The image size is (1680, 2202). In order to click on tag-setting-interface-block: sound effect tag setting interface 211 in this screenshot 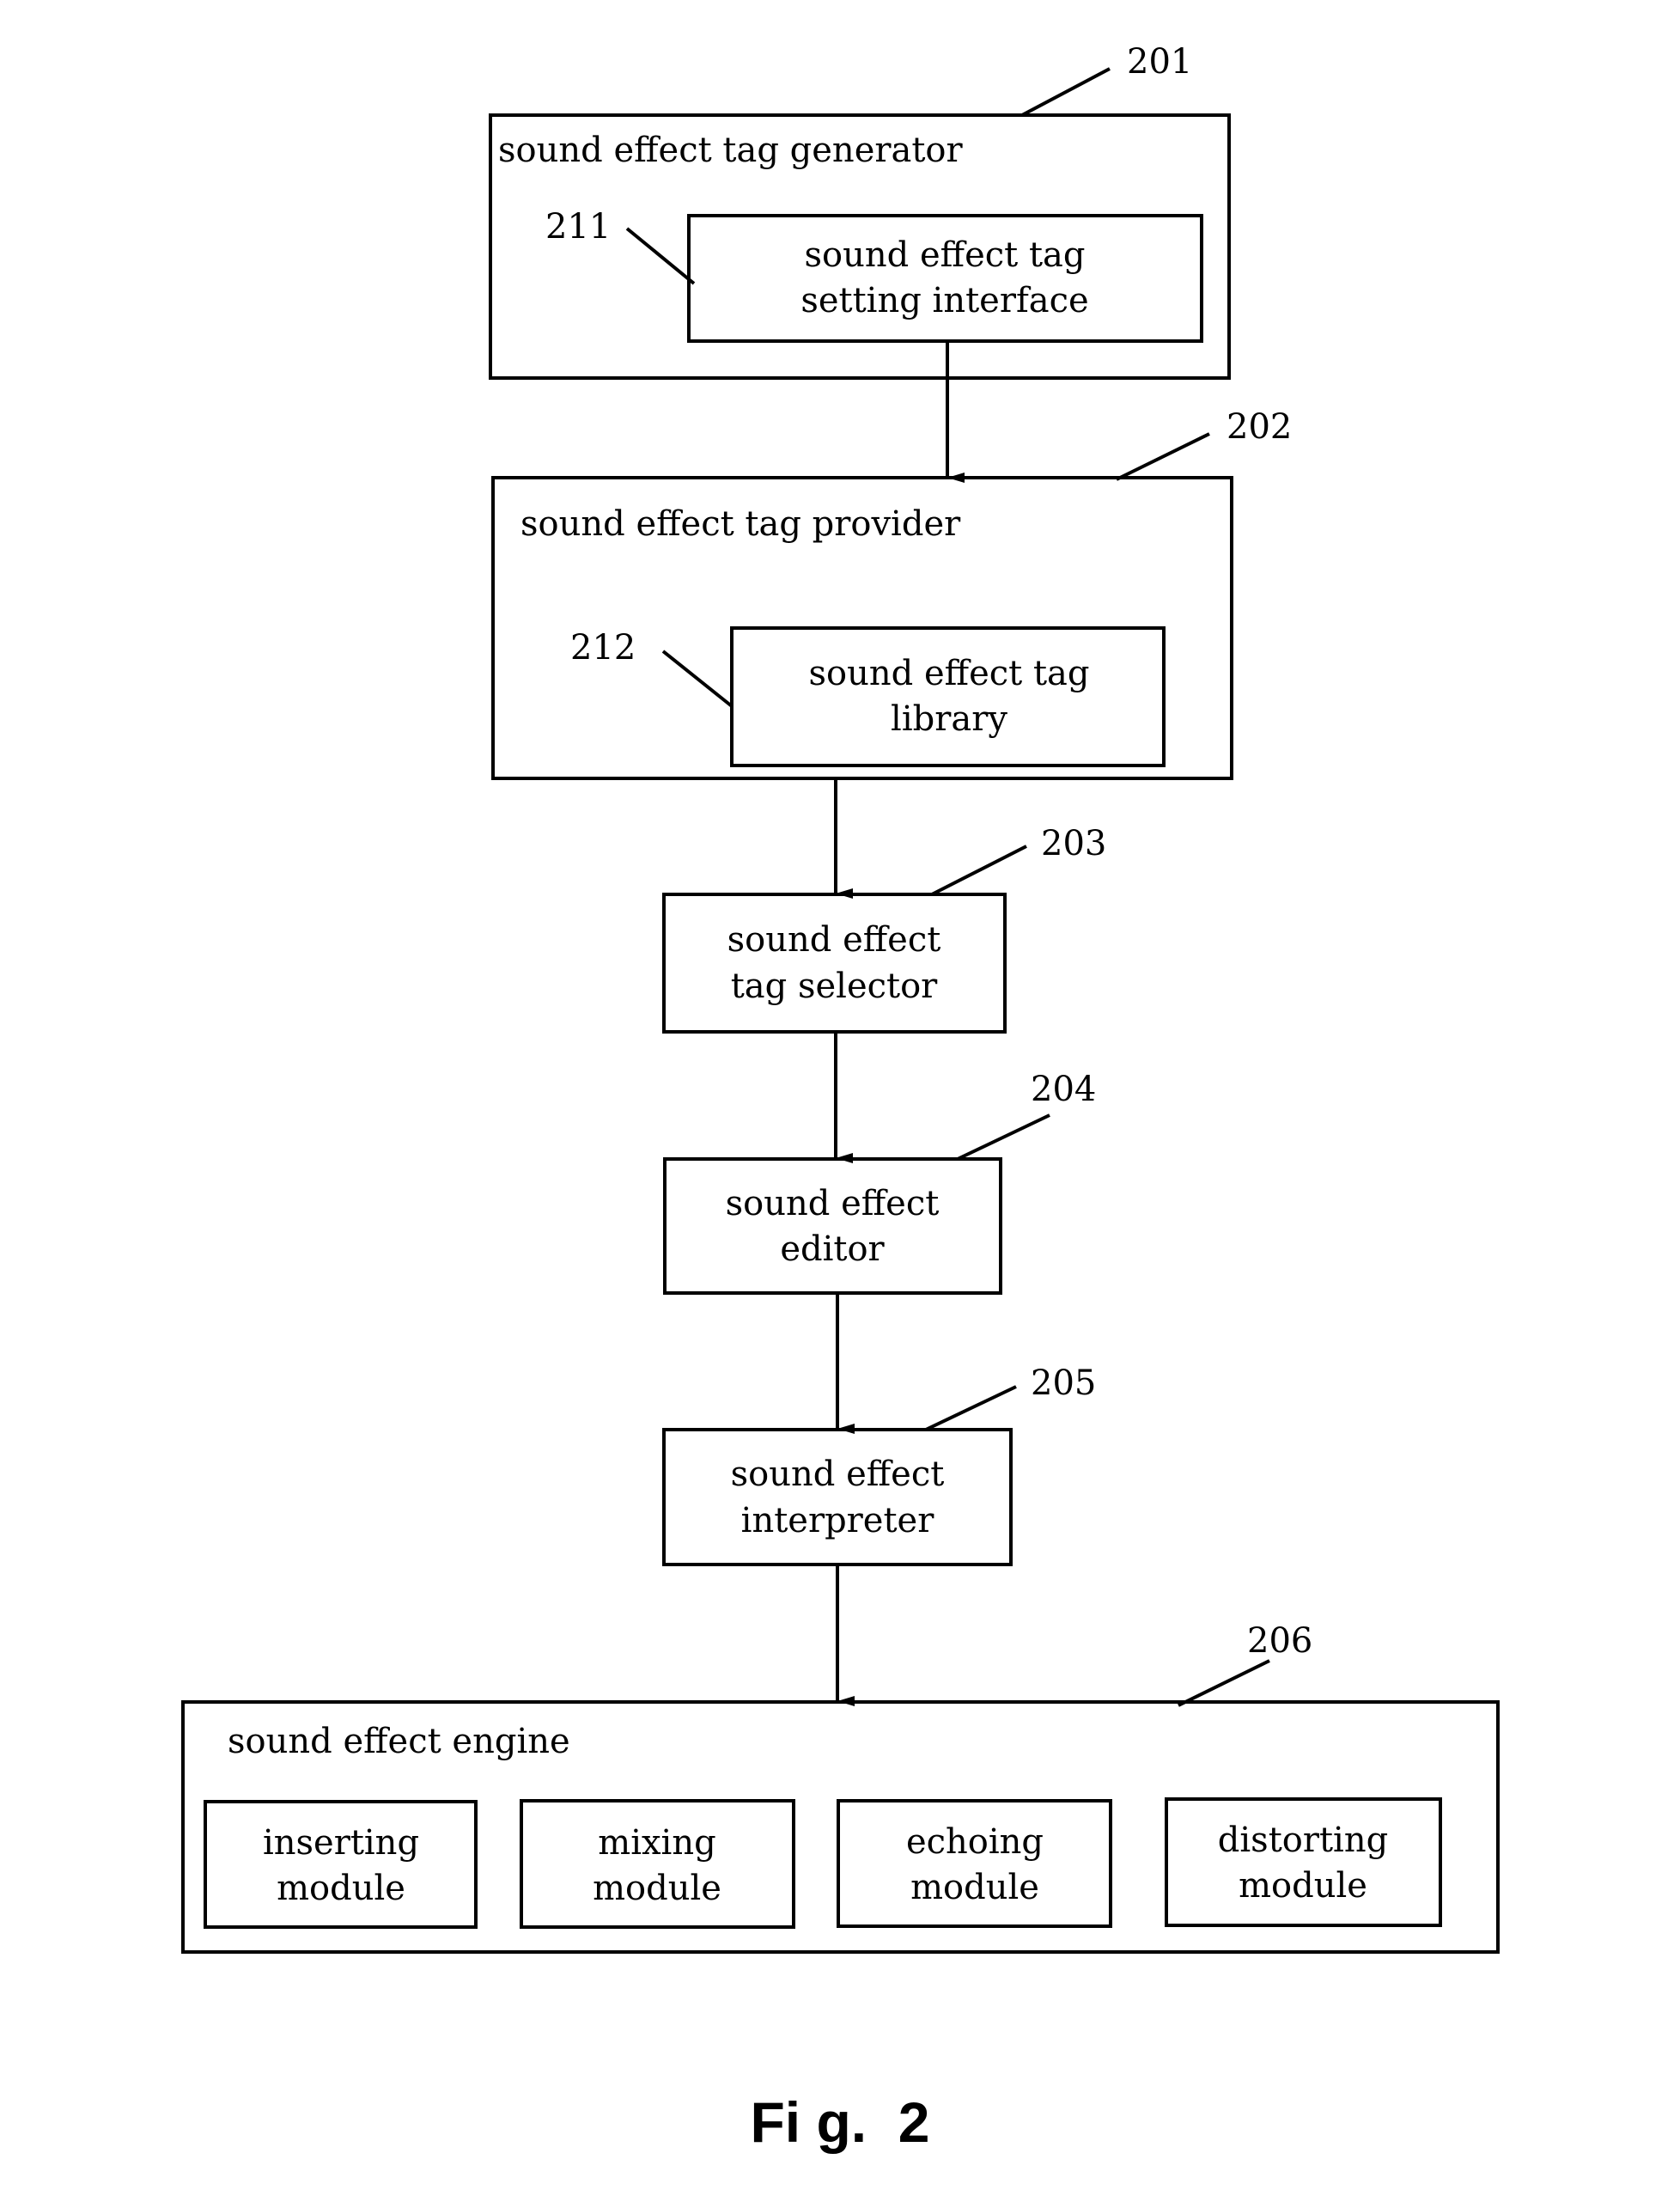, I will do `click(874, 275)`.